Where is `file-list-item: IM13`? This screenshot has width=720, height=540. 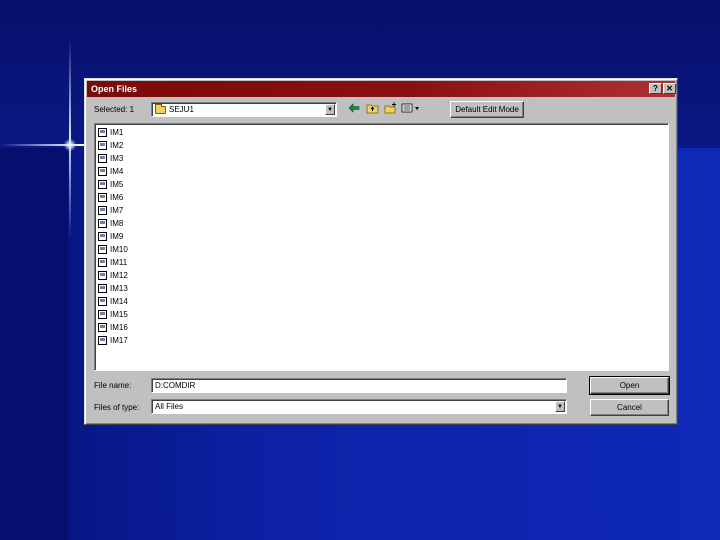
file-list-item: IM13 is located at coordinates (113, 288).